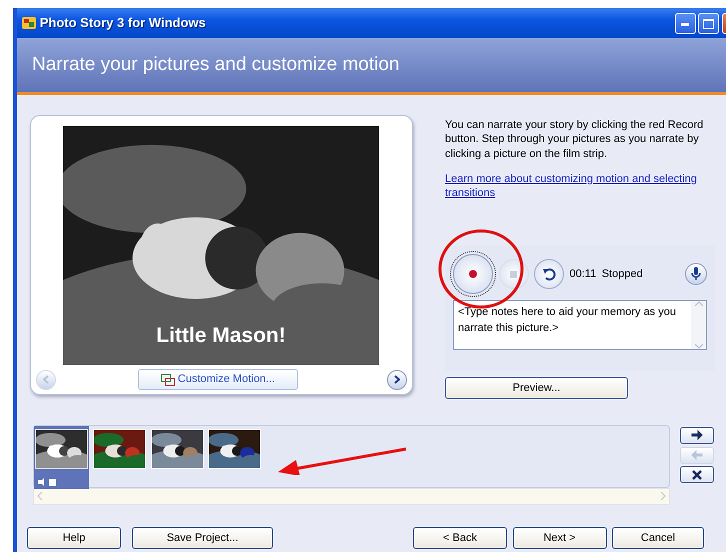  Describe the element at coordinates (698, 346) in the screenshot. I see `scroll-down-icon` at that location.